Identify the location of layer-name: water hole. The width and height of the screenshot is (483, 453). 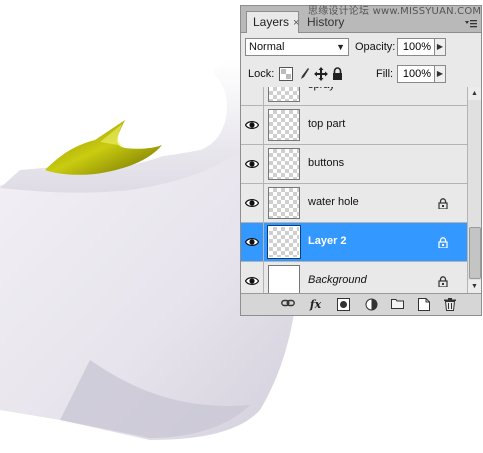
(333, 202).